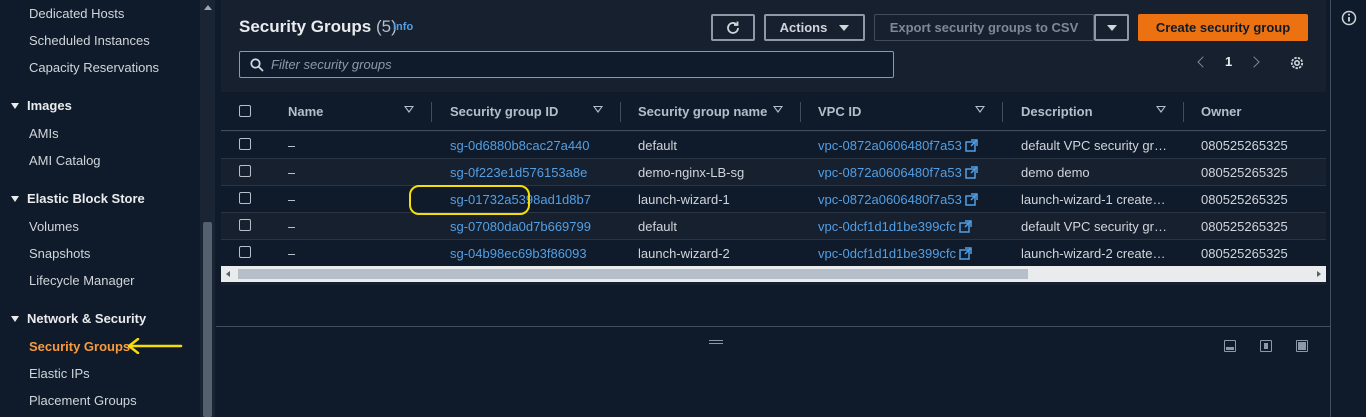 The height and width of the screenshot is (417, 1366). I want to click on column-header-security-group-id: Security group ID, so click(504, 111).